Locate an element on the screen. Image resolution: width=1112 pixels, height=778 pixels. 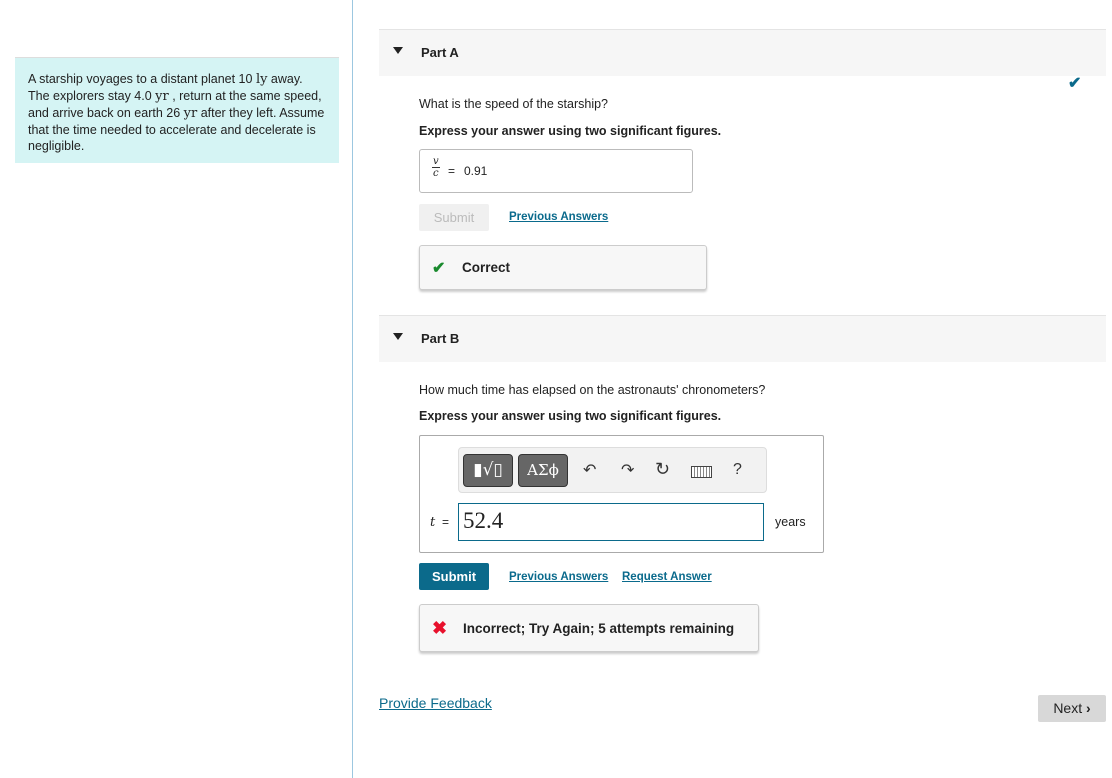
v-over-c-fraction: vc is located at coordinates (436, 167).